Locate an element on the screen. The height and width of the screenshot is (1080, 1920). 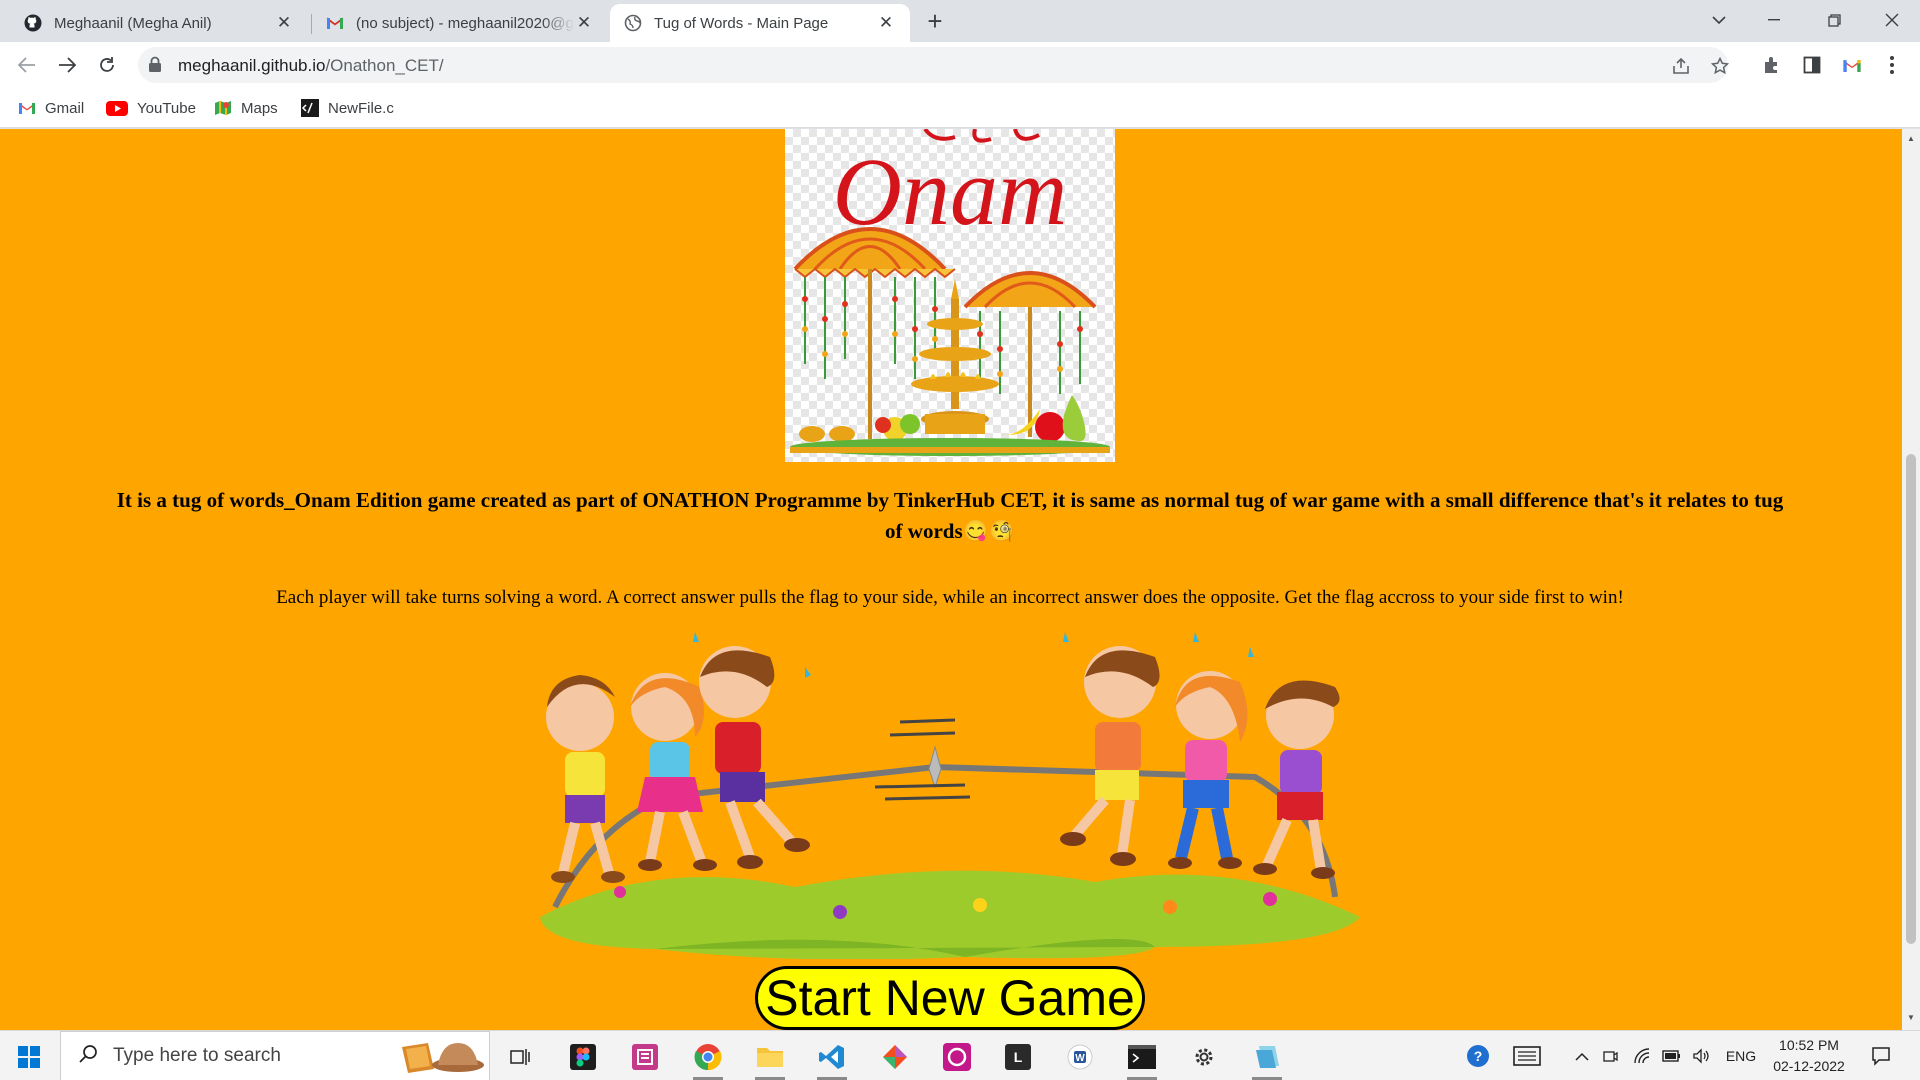
bookmark-maps: Maps is located at coordinates (246, 108).